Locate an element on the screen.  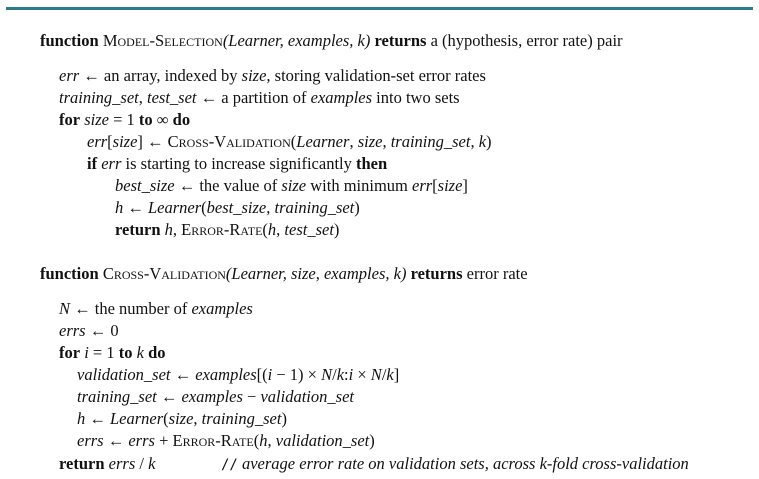
cv-line-5: training_set ← examples − validation_set is located at coordinates (215, 397).